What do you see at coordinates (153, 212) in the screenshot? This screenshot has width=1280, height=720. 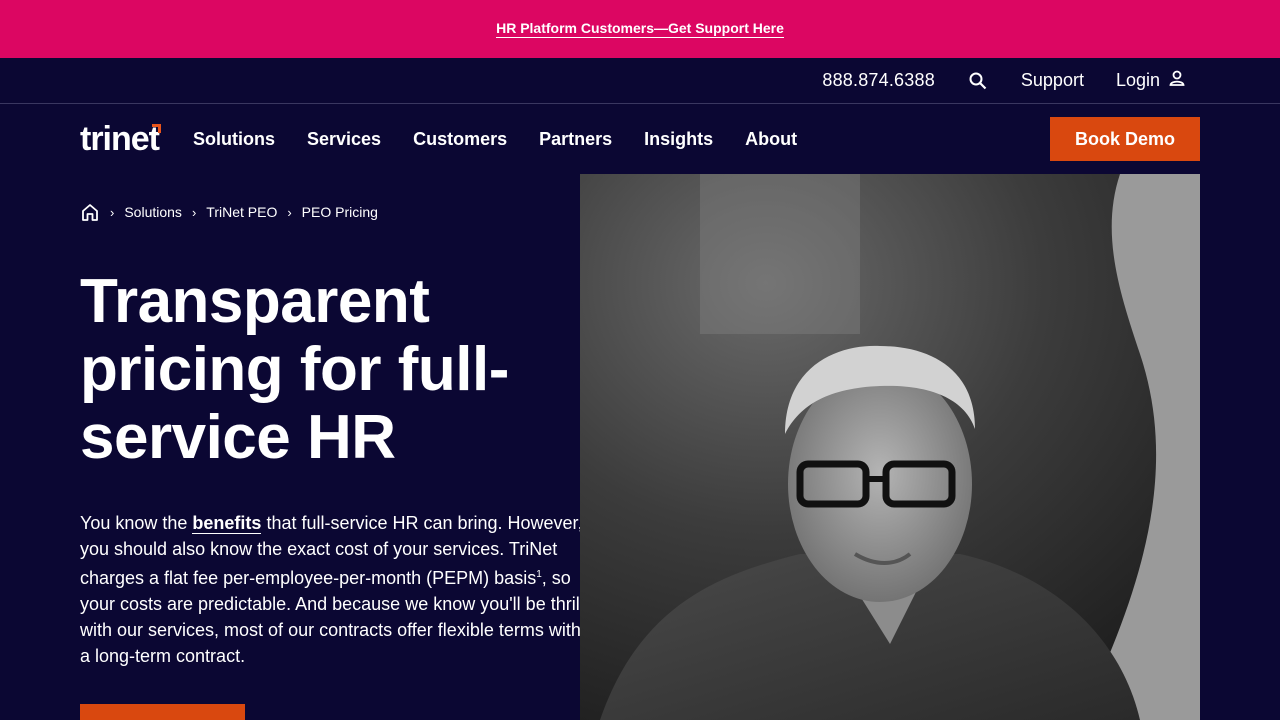 I see `breadcrumb-solutions: Solutions` at bounding box center [153, 212].